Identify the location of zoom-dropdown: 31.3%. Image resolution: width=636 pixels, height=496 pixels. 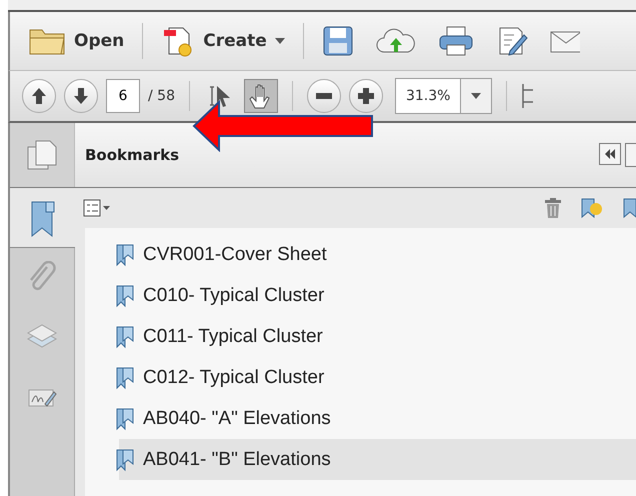
(443, 96).